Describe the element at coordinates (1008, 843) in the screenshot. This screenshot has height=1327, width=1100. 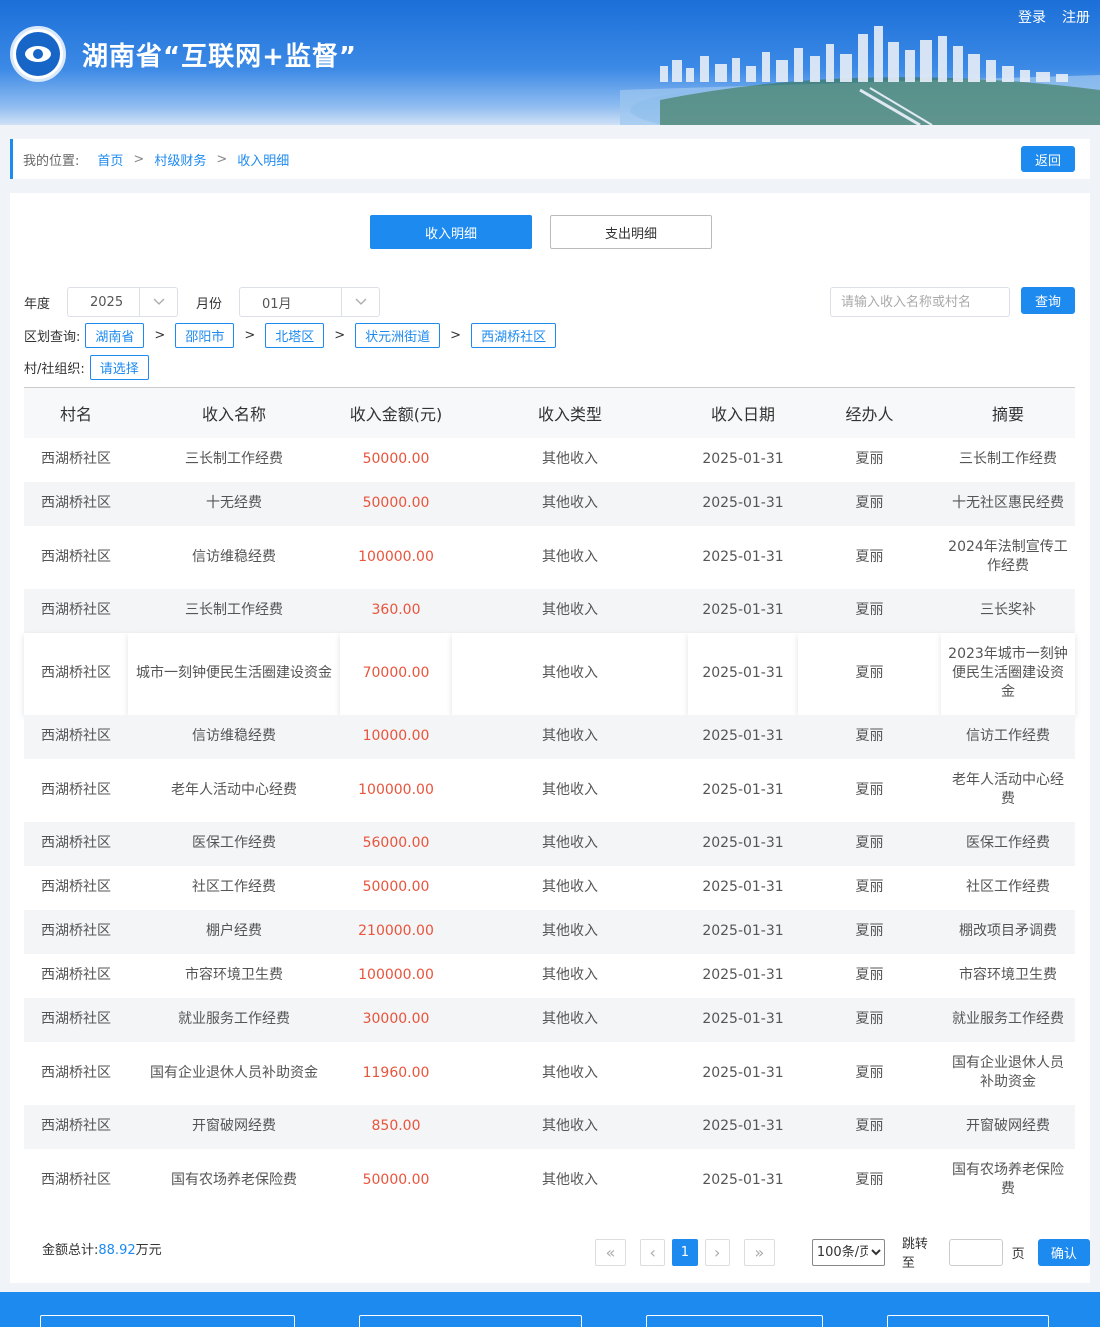
I see `cell-summary: 医保工作经费` at that location.